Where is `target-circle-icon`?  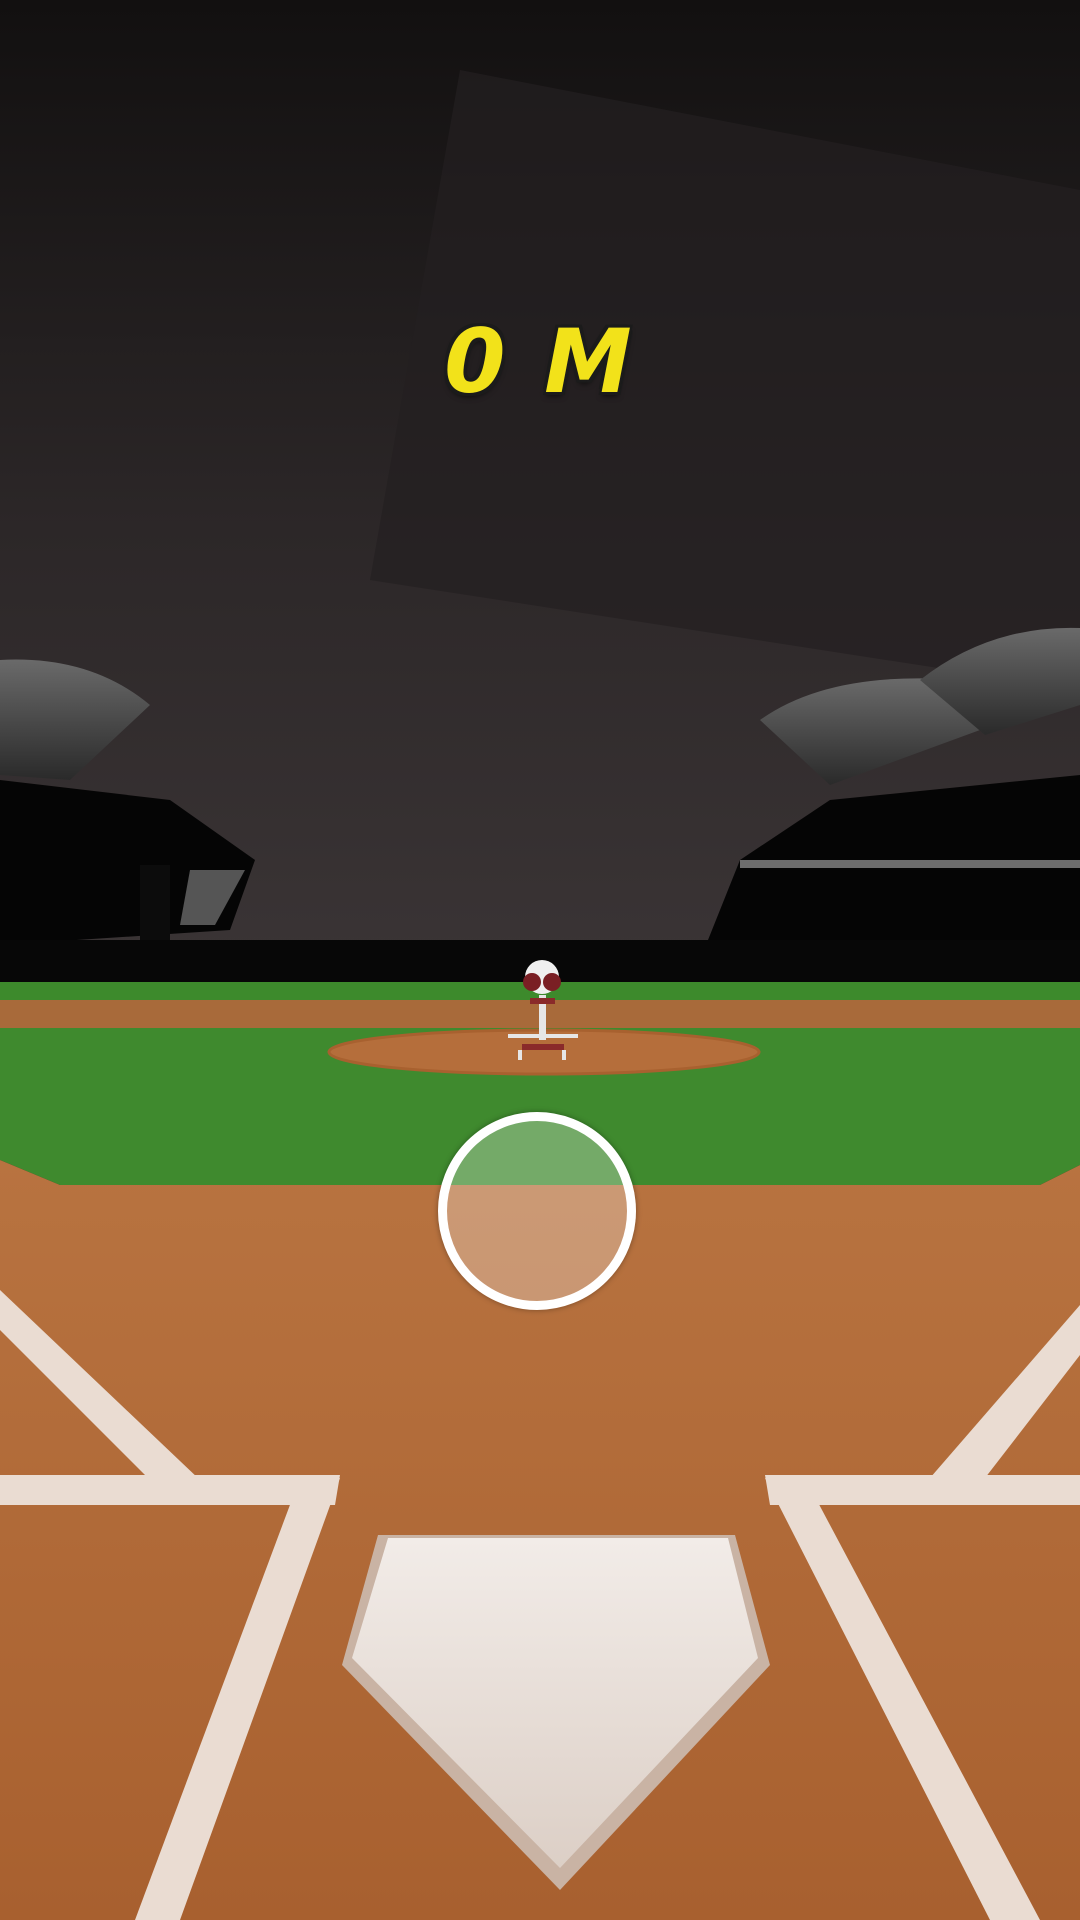 target-circle-icon is located at coordinates (537, 1211).